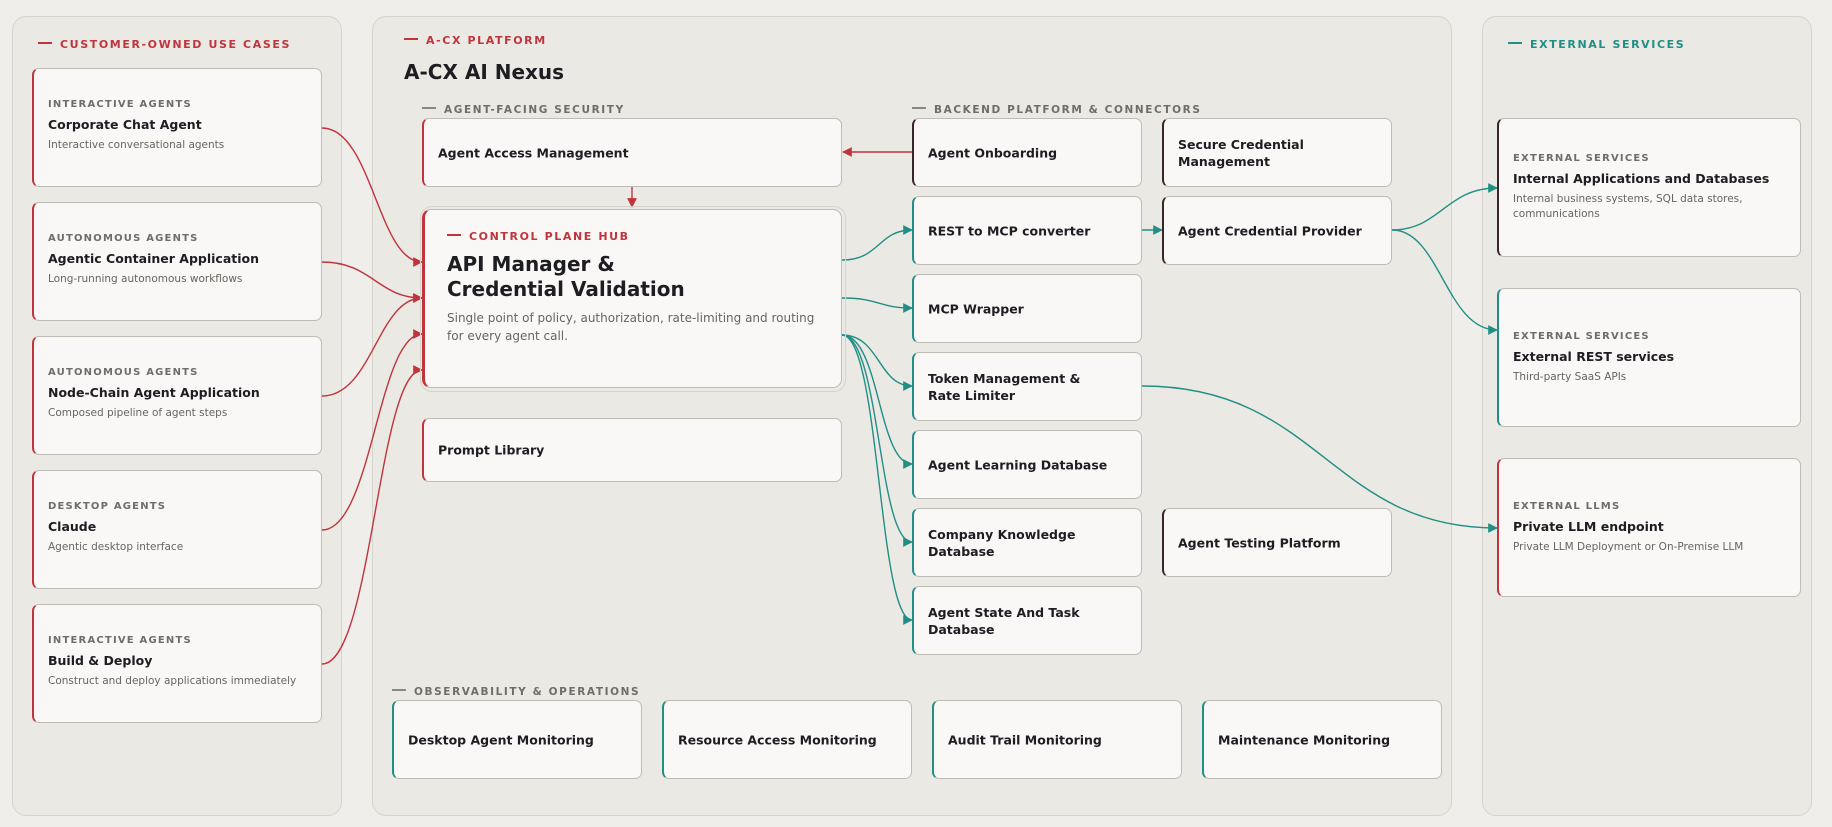 This screenshot has height=827, width=1832. I want to click on box-label: Agent Credential Provider, so click(1270, 230).